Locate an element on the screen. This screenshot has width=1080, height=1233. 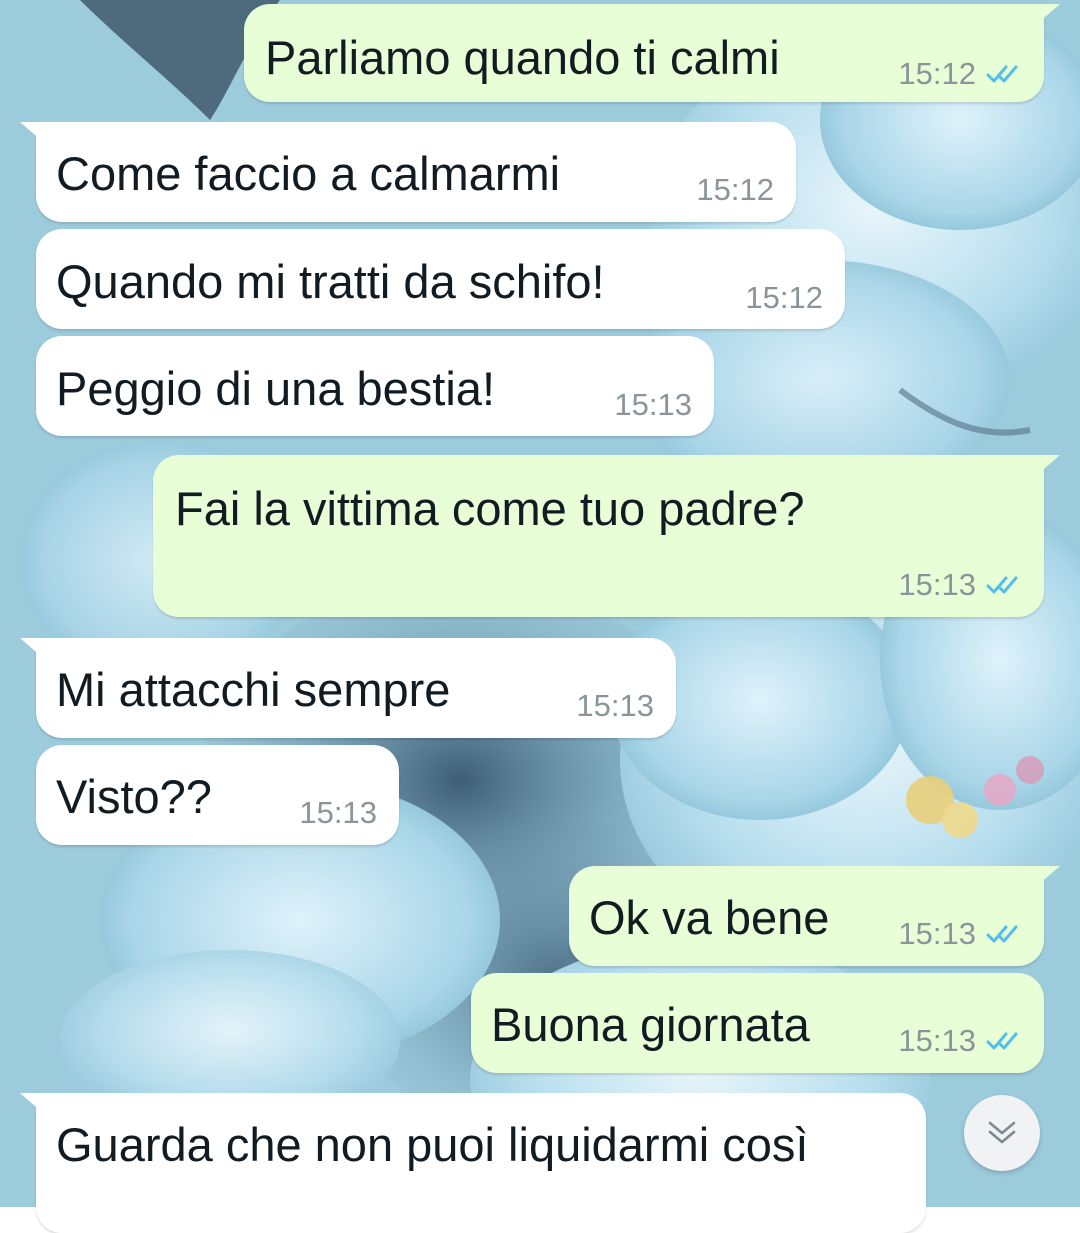
message-incoming: Come faccio a calmarmi 15:12 is located at coordinates (408, 172).